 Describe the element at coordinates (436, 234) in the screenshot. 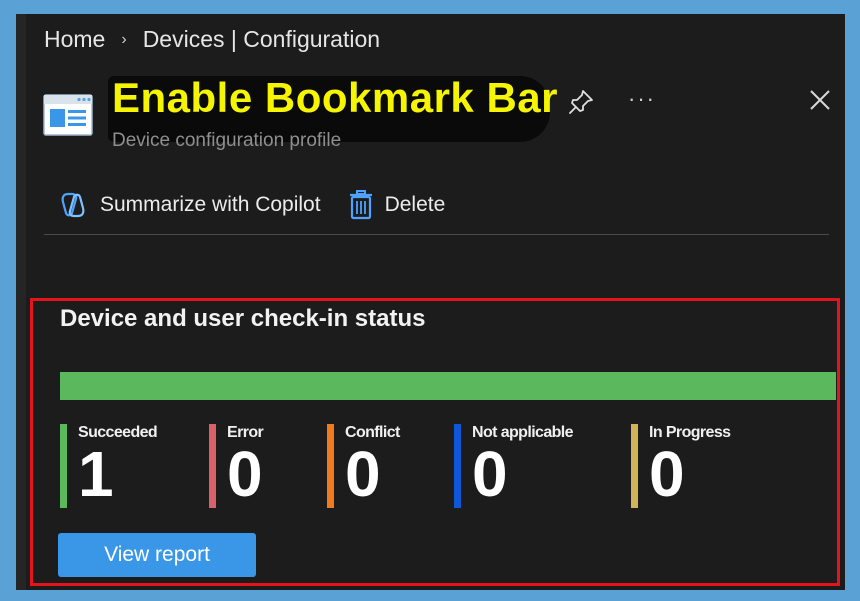

I see `command-bar-divider` at that location.